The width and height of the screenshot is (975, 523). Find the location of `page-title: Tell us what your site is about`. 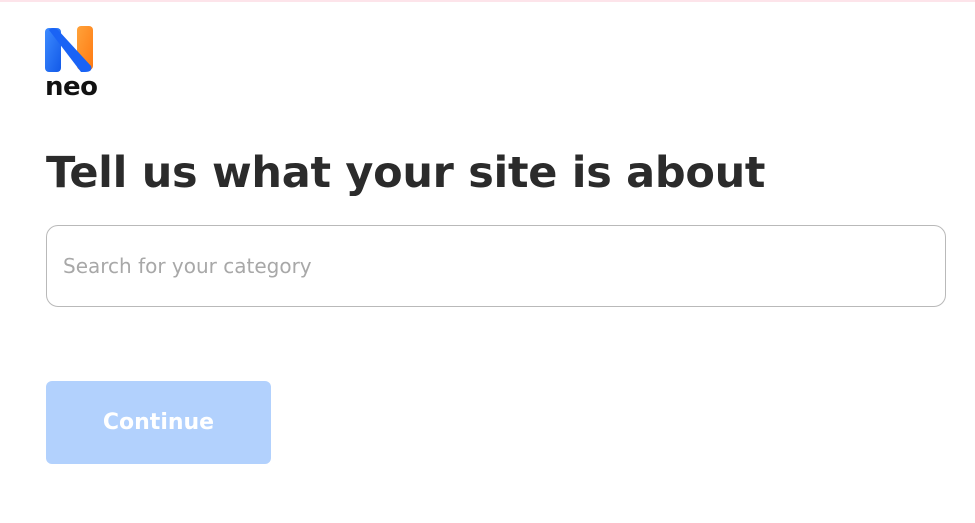

page-title: Tell us what your site is about is located at coordinates (406, 173).